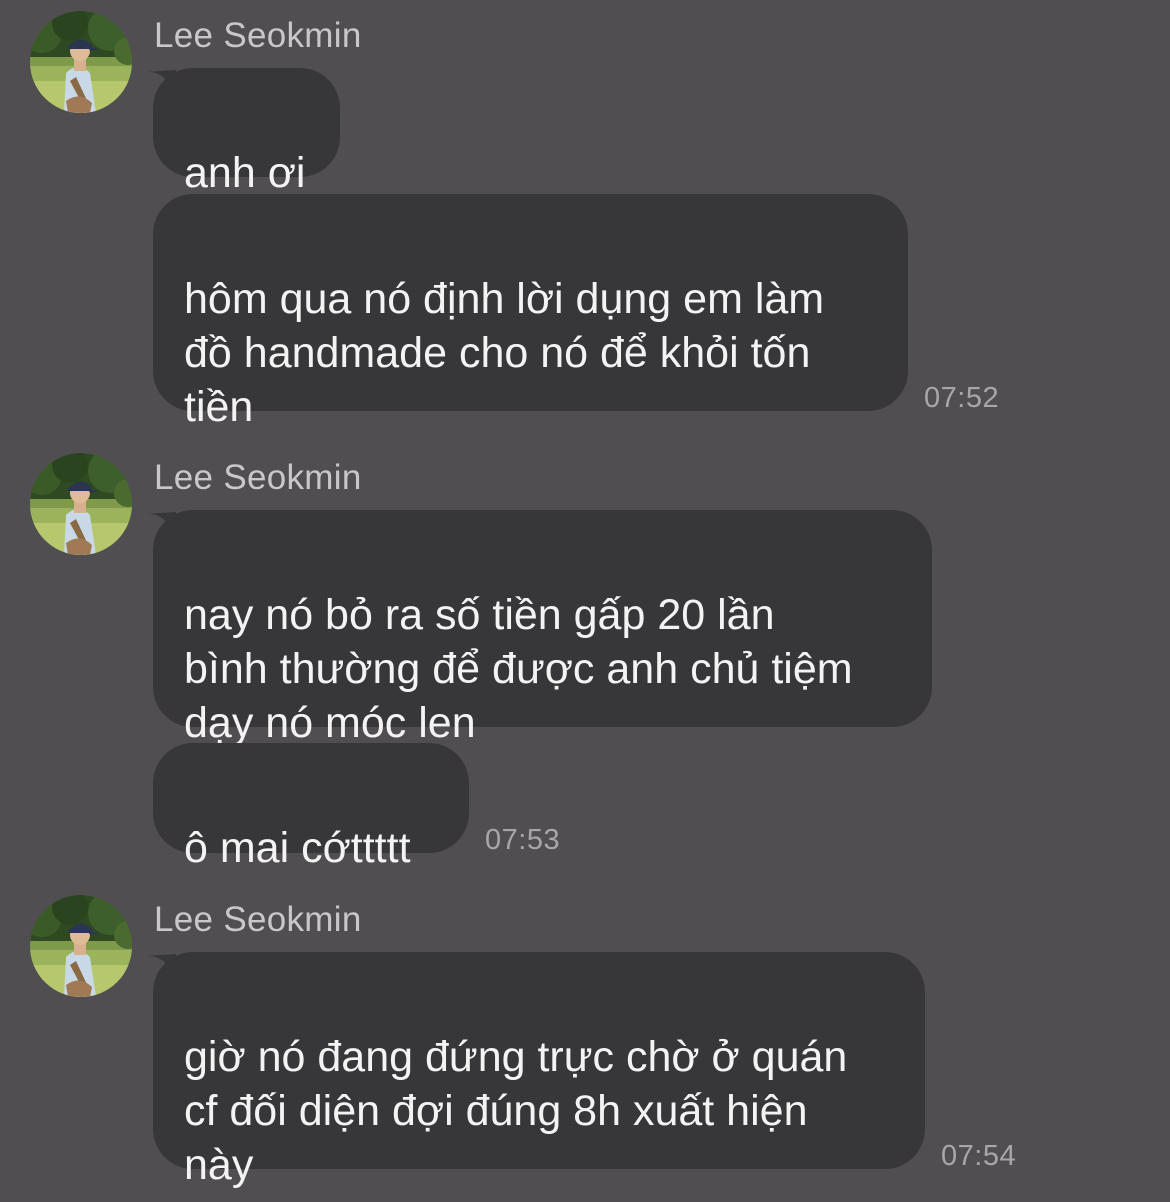  I want to click on message-timestamp: 07:54, so click(979, 1156).